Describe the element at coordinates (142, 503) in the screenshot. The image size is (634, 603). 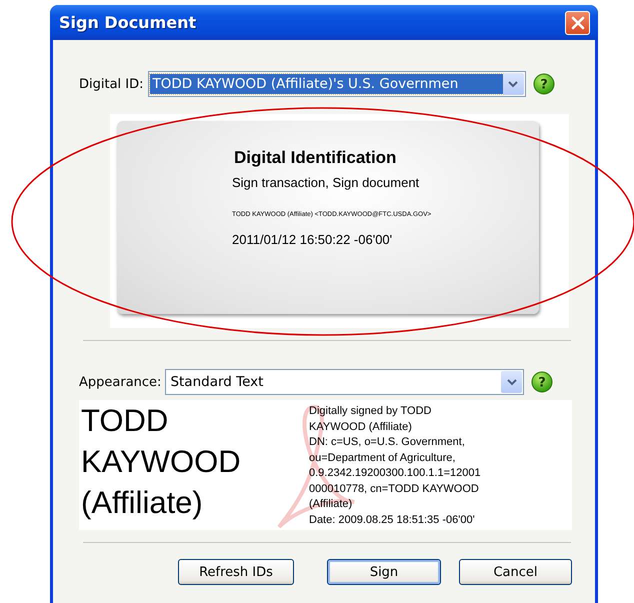
I see `signer-name-line: (Affiliate)` at that location.